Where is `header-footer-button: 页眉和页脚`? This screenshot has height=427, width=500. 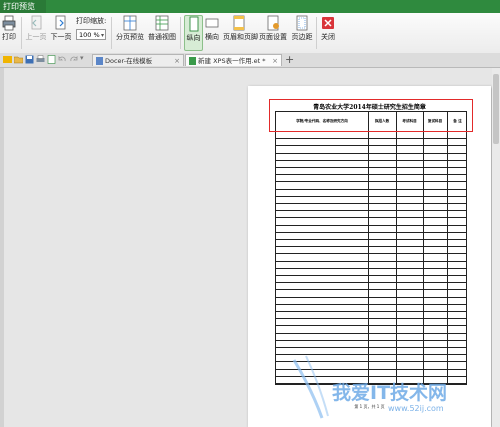 header-footer-button: 页眉和页脚 is located at coordinates (240, 28).